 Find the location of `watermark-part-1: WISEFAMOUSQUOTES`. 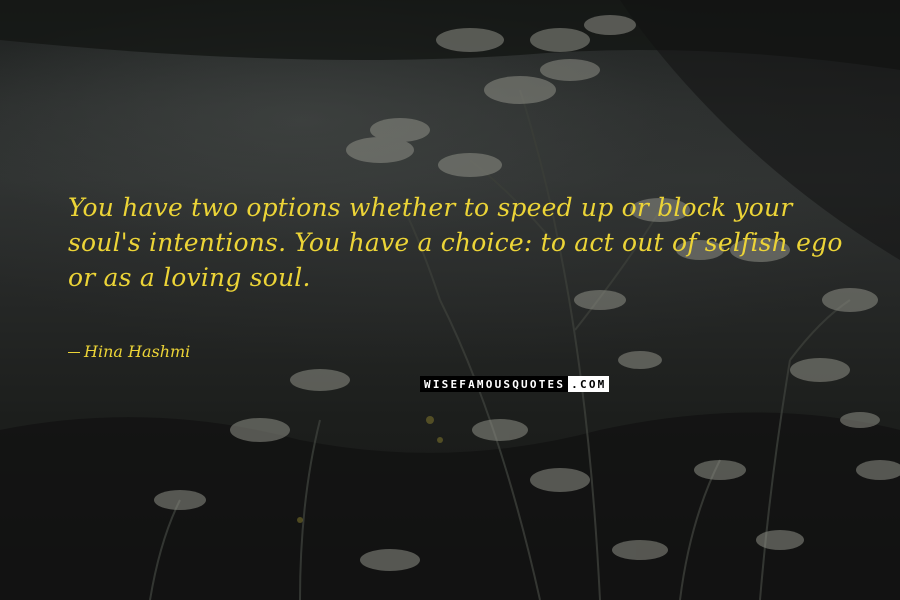

watermark-part-1: WISEFAMOUSQUOTES is located at coordinates (494, 384).